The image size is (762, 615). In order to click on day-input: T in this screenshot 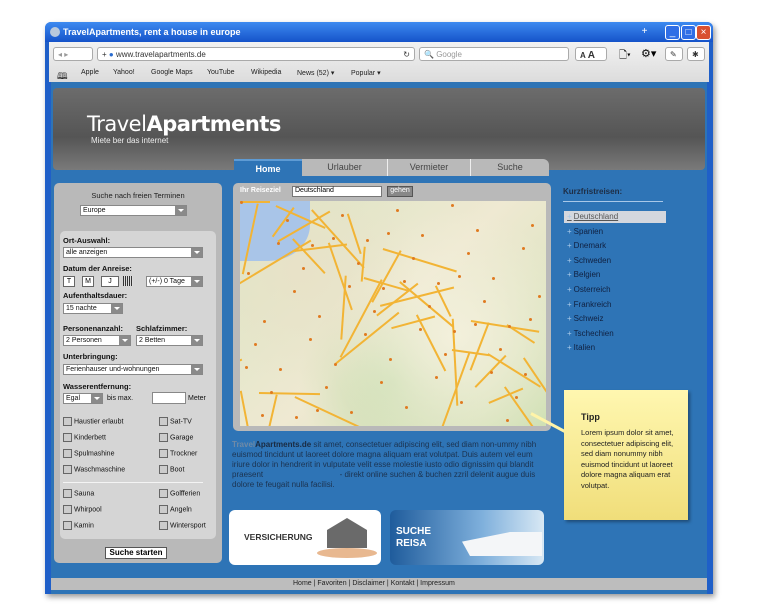, I will do `click(69, 281)`.